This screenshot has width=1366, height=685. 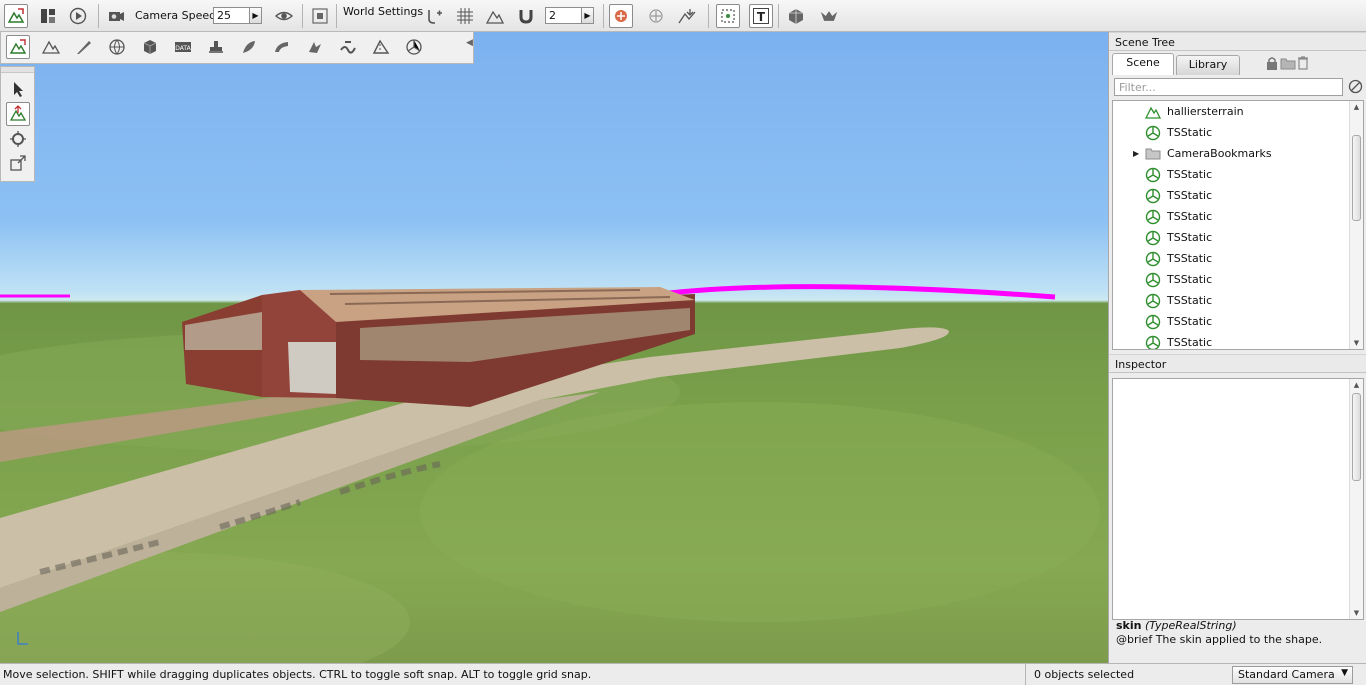 I want to click on text-labels-icon: T, so click(x=761, y=16).